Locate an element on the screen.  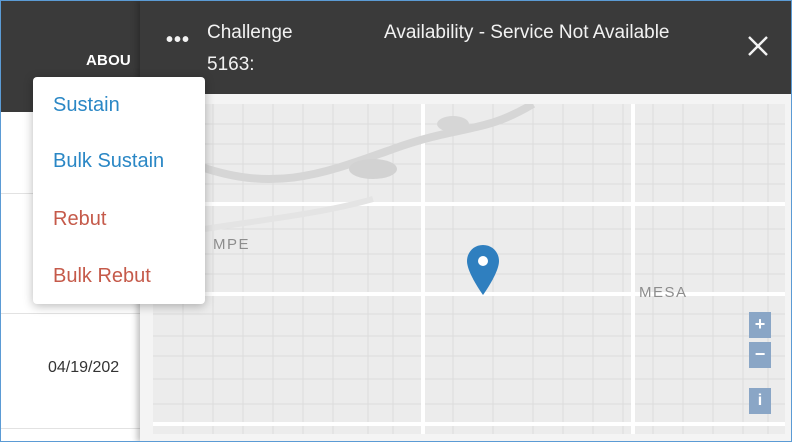
close-icon is located at coordinates (758, 46).